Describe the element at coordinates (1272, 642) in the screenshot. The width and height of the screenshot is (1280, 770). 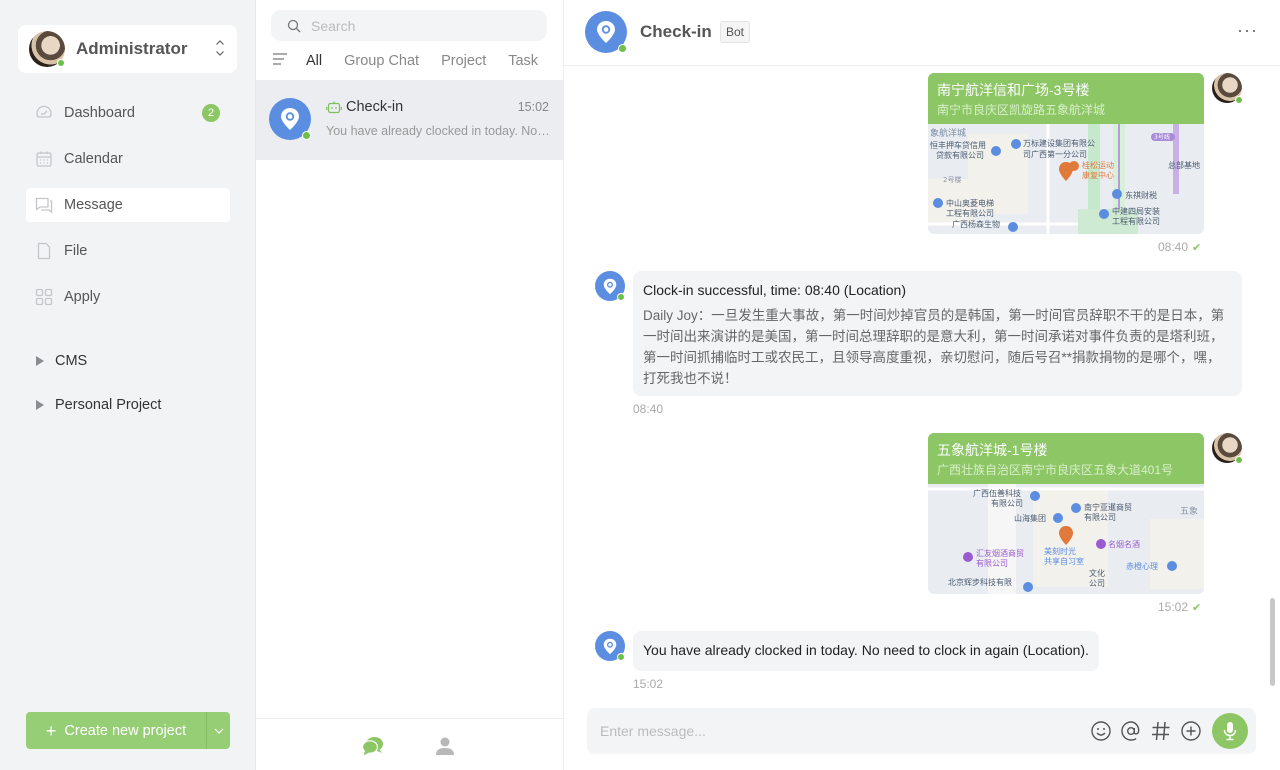
I see `chat-scrollbar` at that location.